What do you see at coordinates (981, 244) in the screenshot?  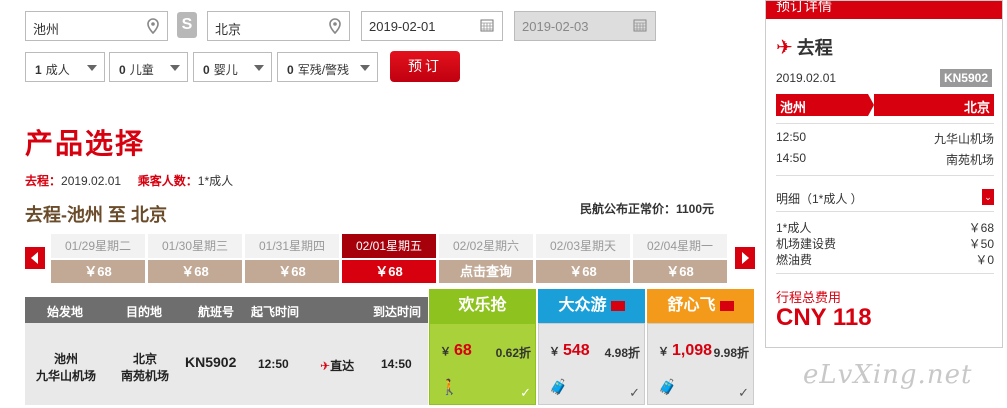 I see `price-line-value: ￥50` at bounding box center [981, 244].